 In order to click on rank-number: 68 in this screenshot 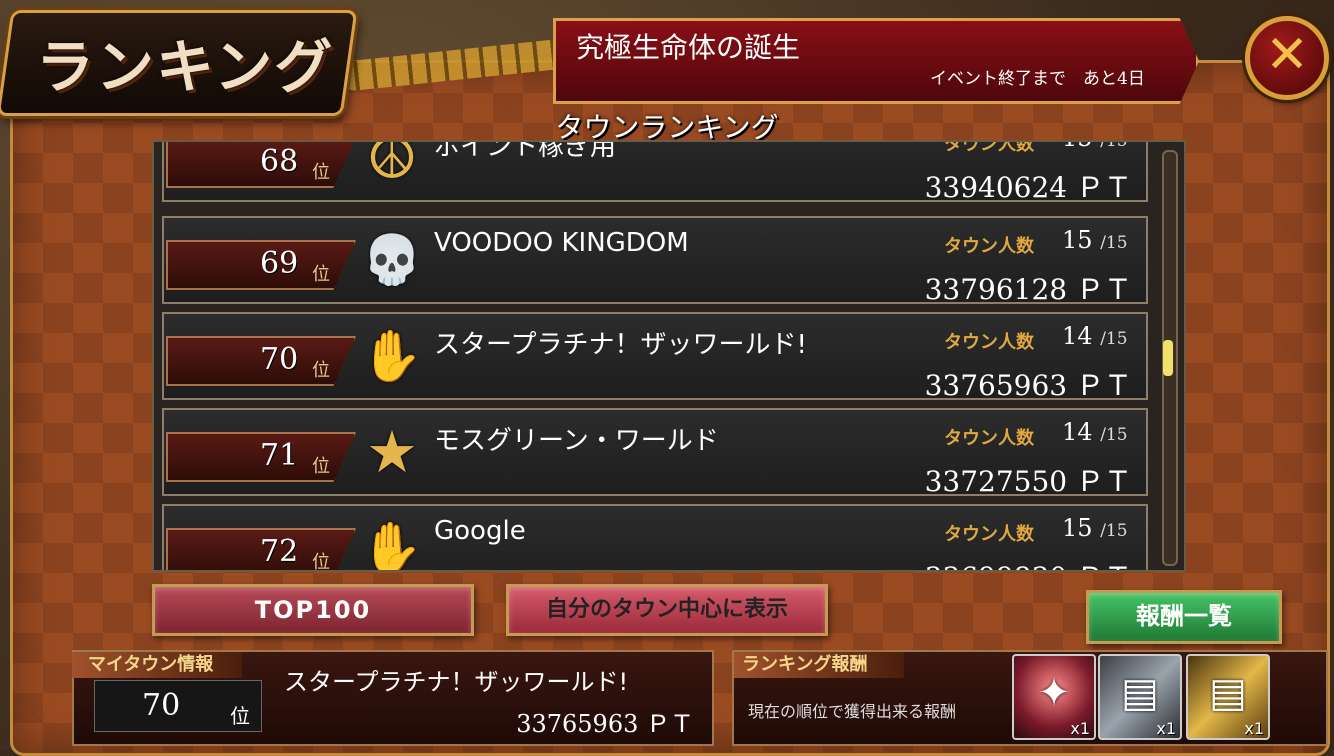, I will do `click(279, 161)`.